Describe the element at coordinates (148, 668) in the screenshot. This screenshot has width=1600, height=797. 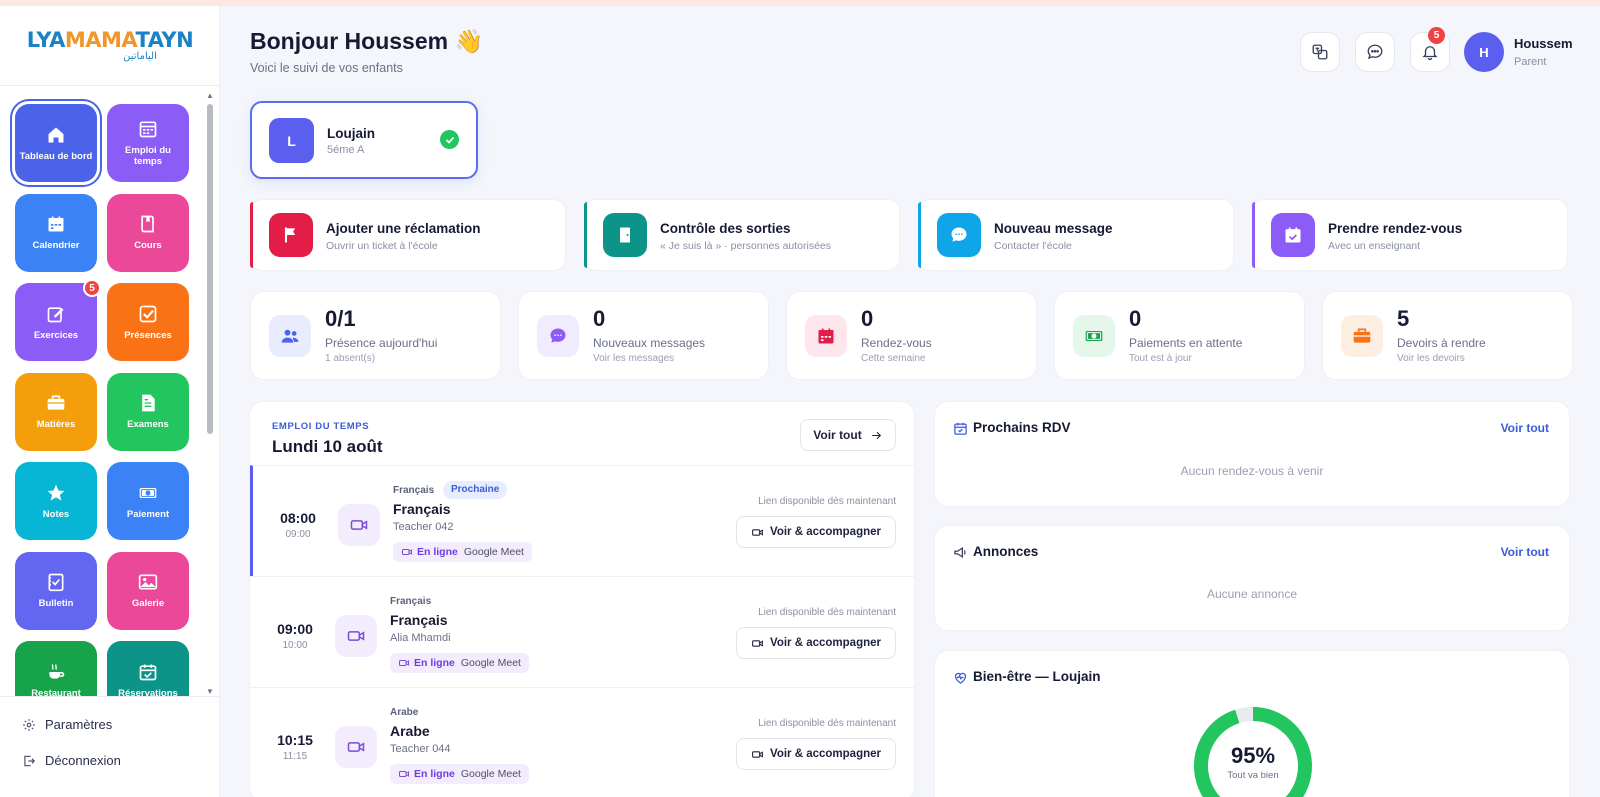
I see `sidebar-item-14: Réservations` at that location.